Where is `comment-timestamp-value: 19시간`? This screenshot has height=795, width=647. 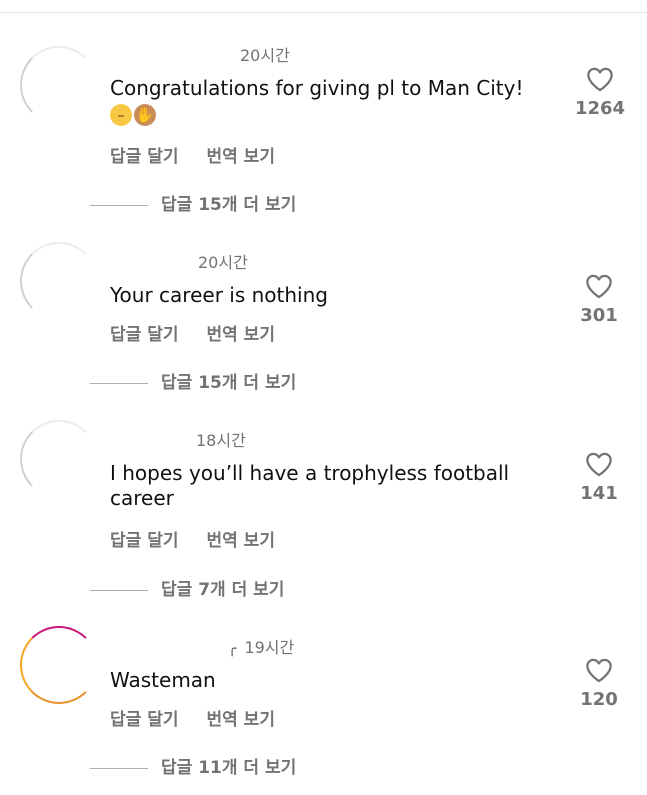 comment-timestamp-value: 19시간 is located at coordinates (269, 647).